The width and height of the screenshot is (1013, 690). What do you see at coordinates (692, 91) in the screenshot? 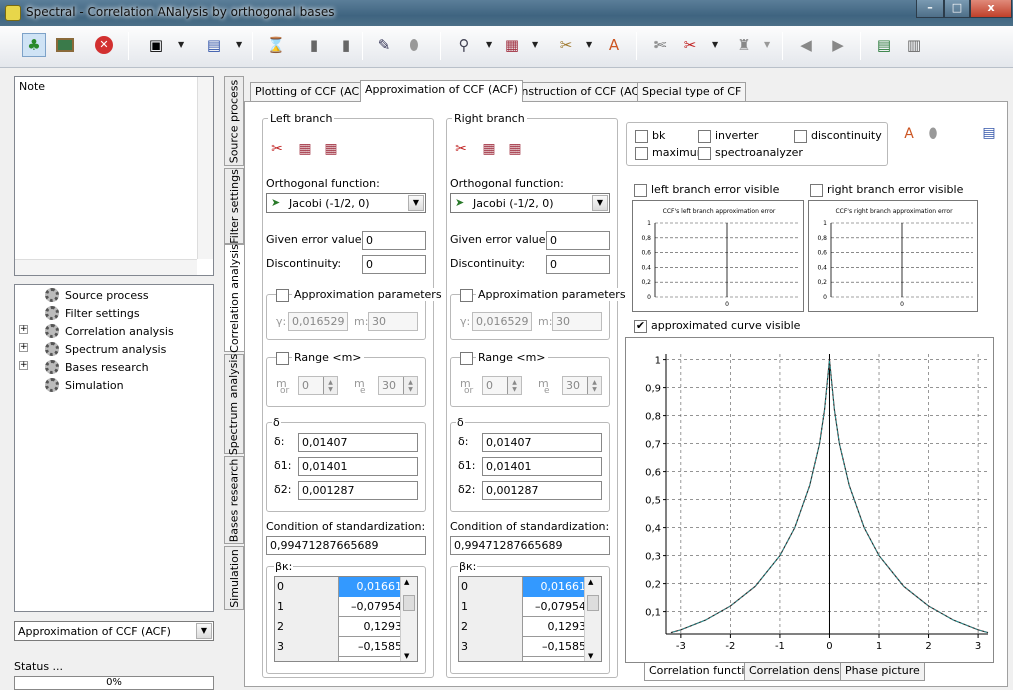
I see `tab-special-type: Special type of CF` at bounding box center [692, 91].